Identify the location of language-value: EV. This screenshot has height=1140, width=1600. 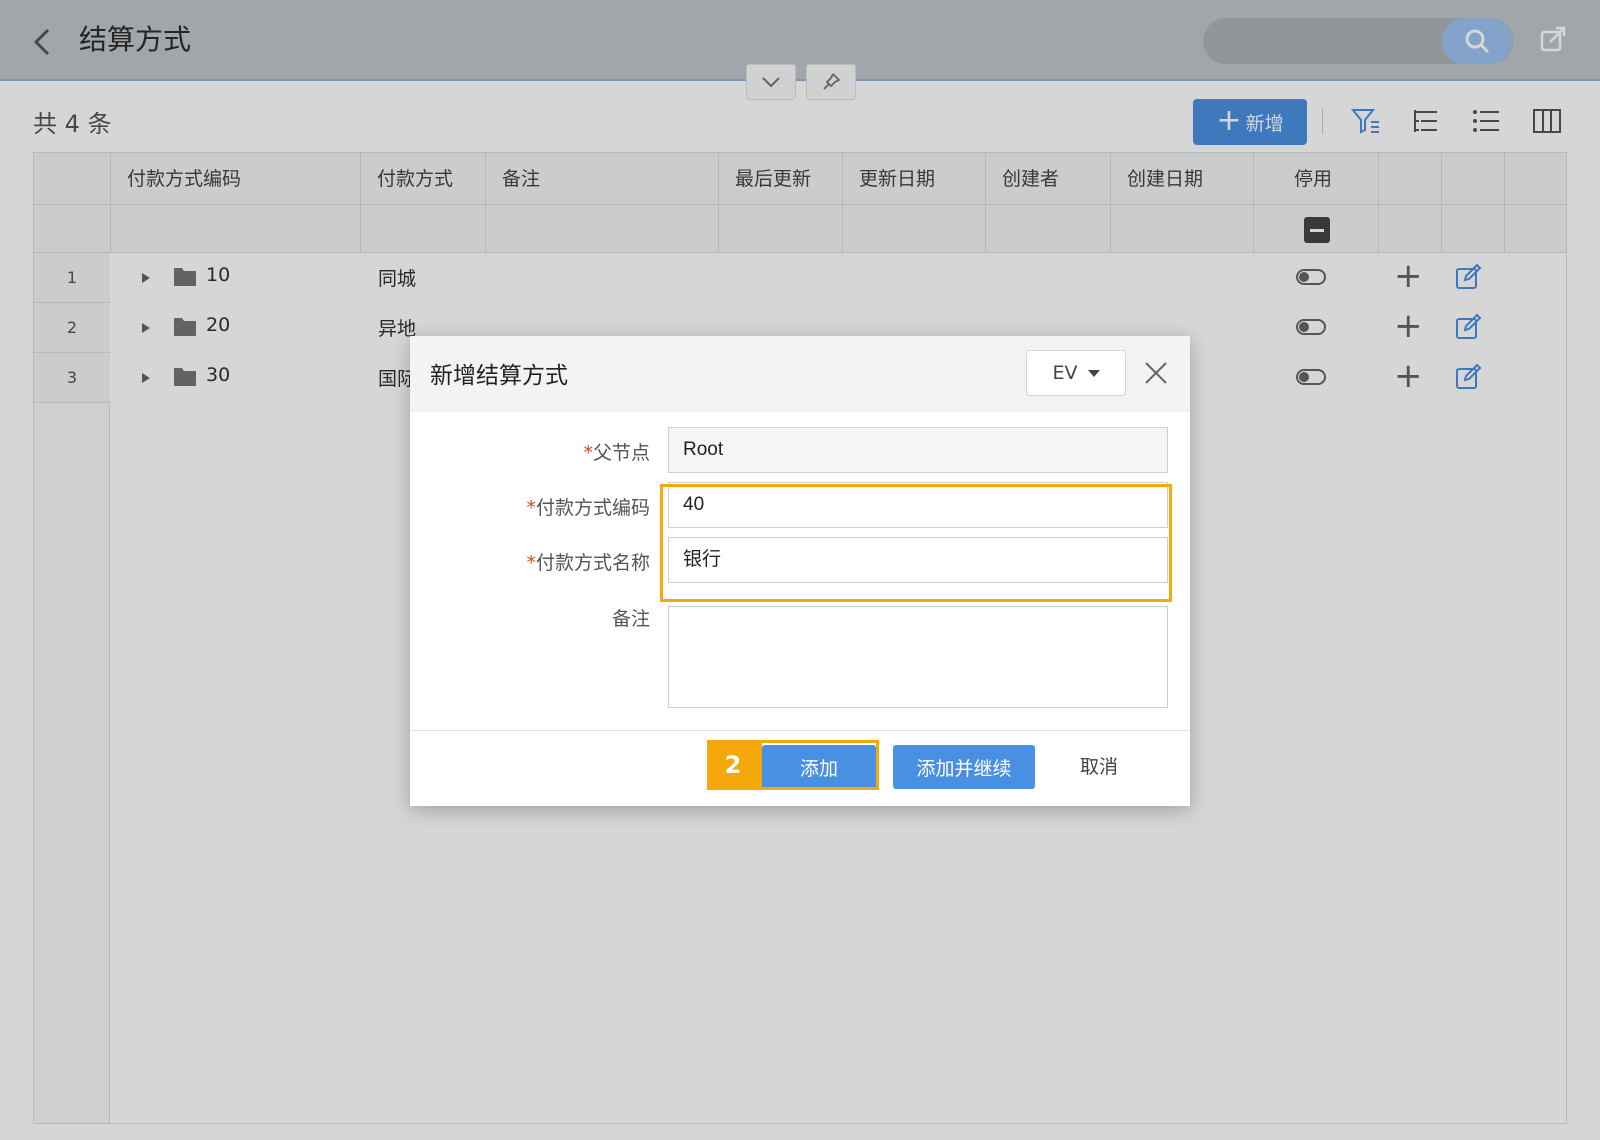
(1065, 373).